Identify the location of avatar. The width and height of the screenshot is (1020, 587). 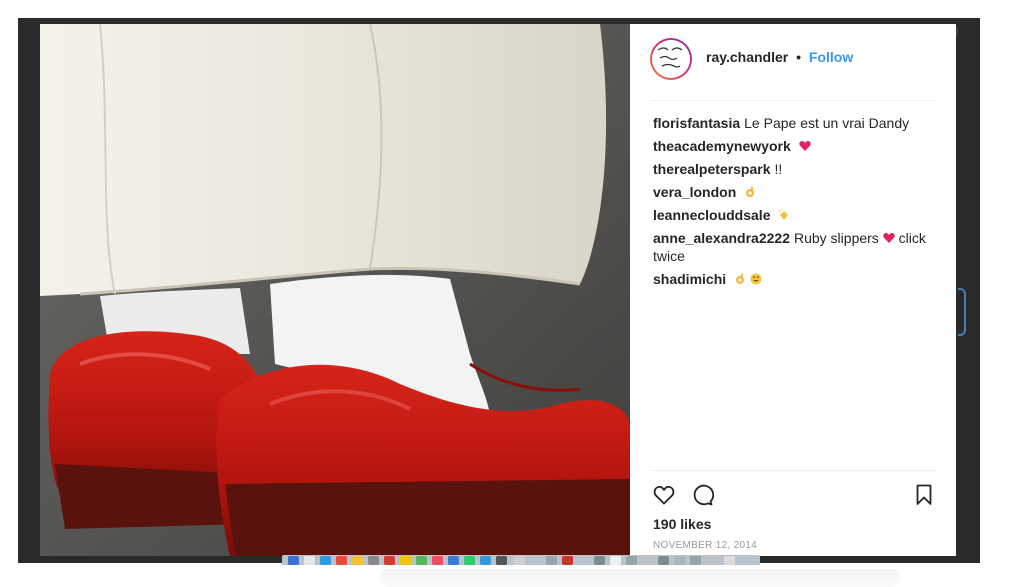
(671, 59).